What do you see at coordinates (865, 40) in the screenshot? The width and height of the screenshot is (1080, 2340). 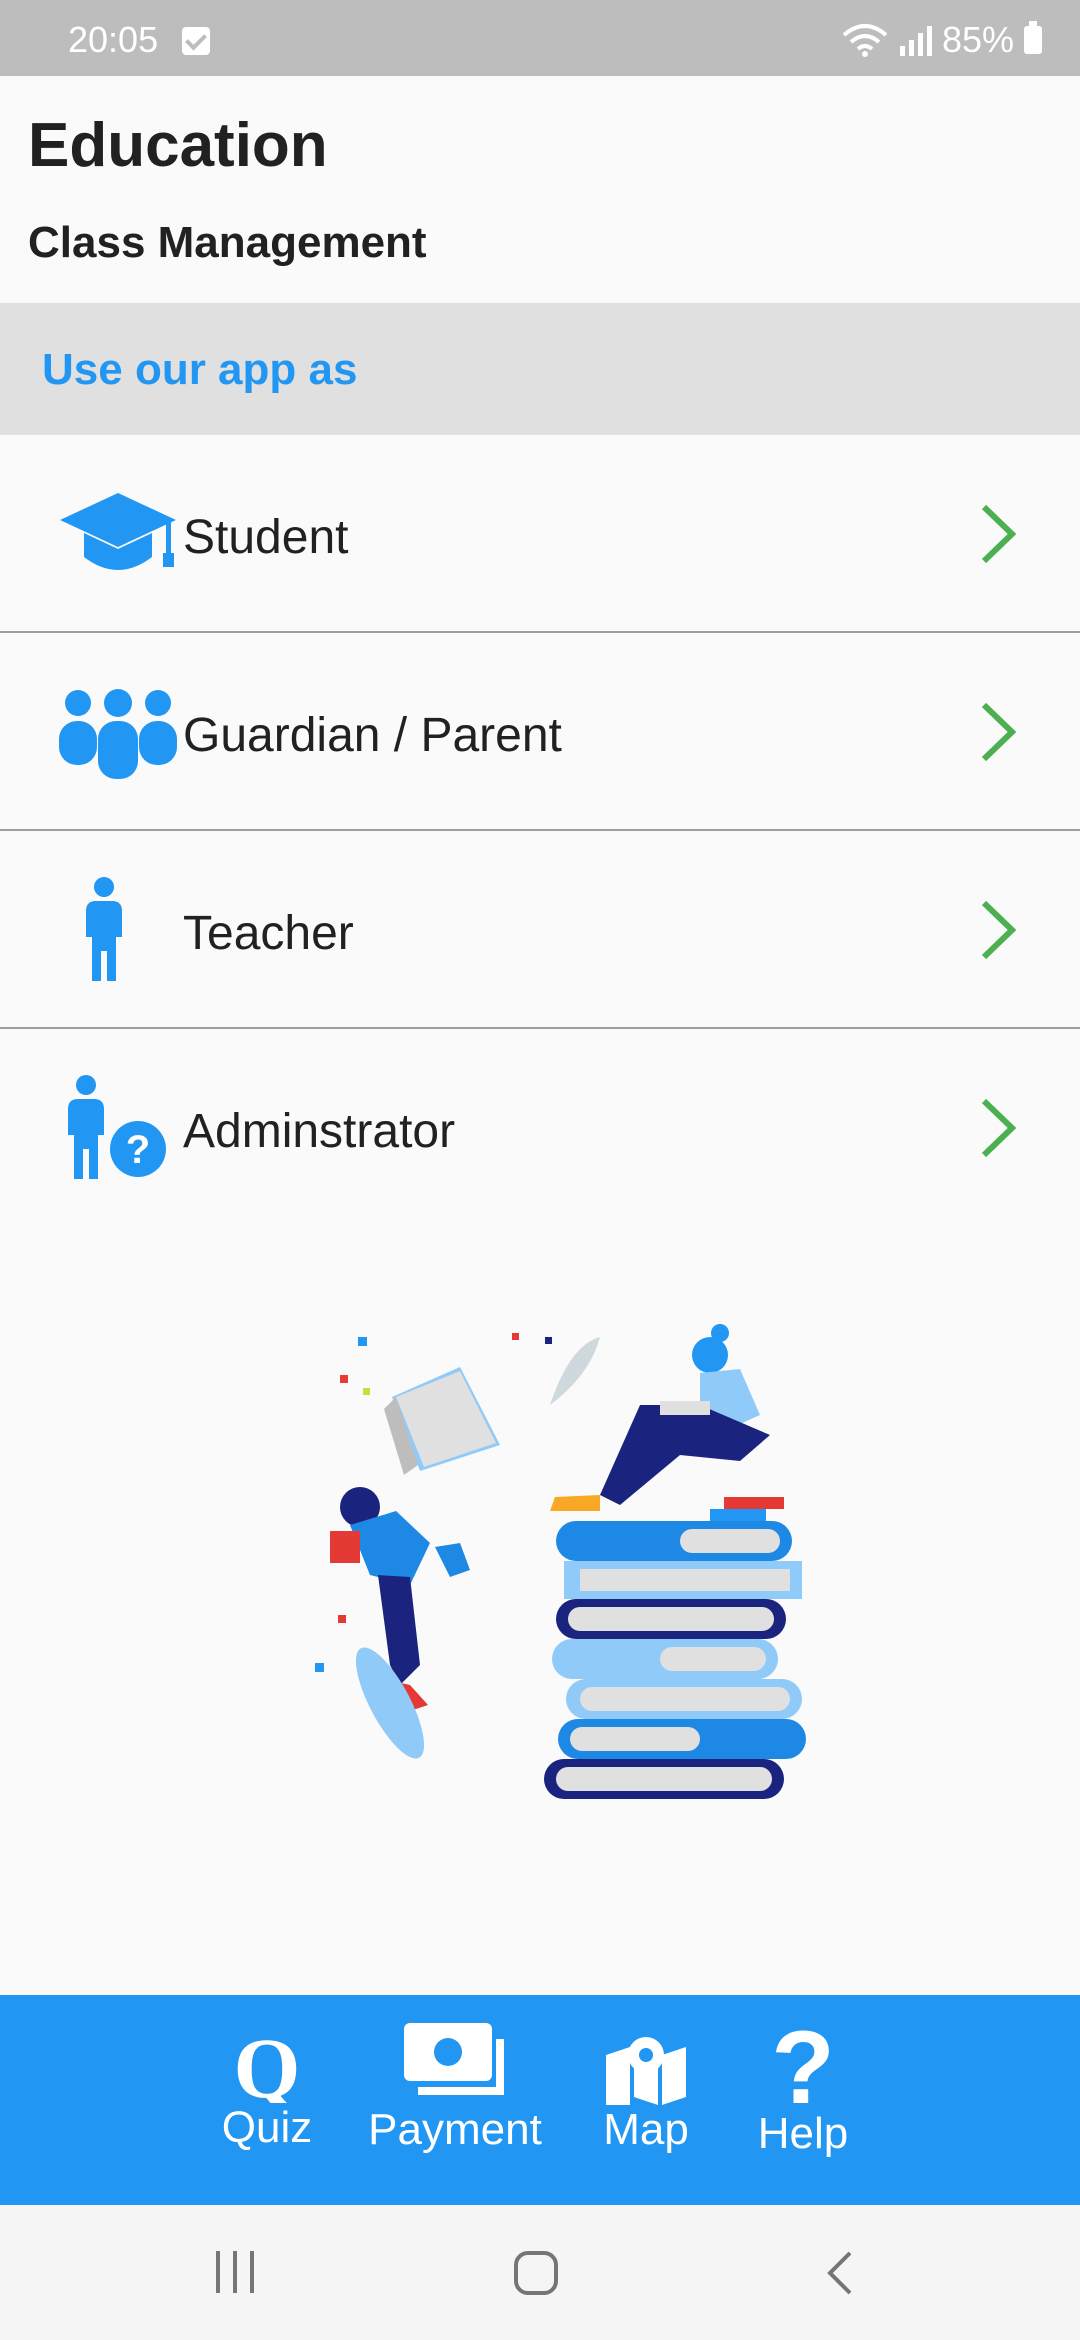 I see `wifi-icon` at bounding box center [865, 40].